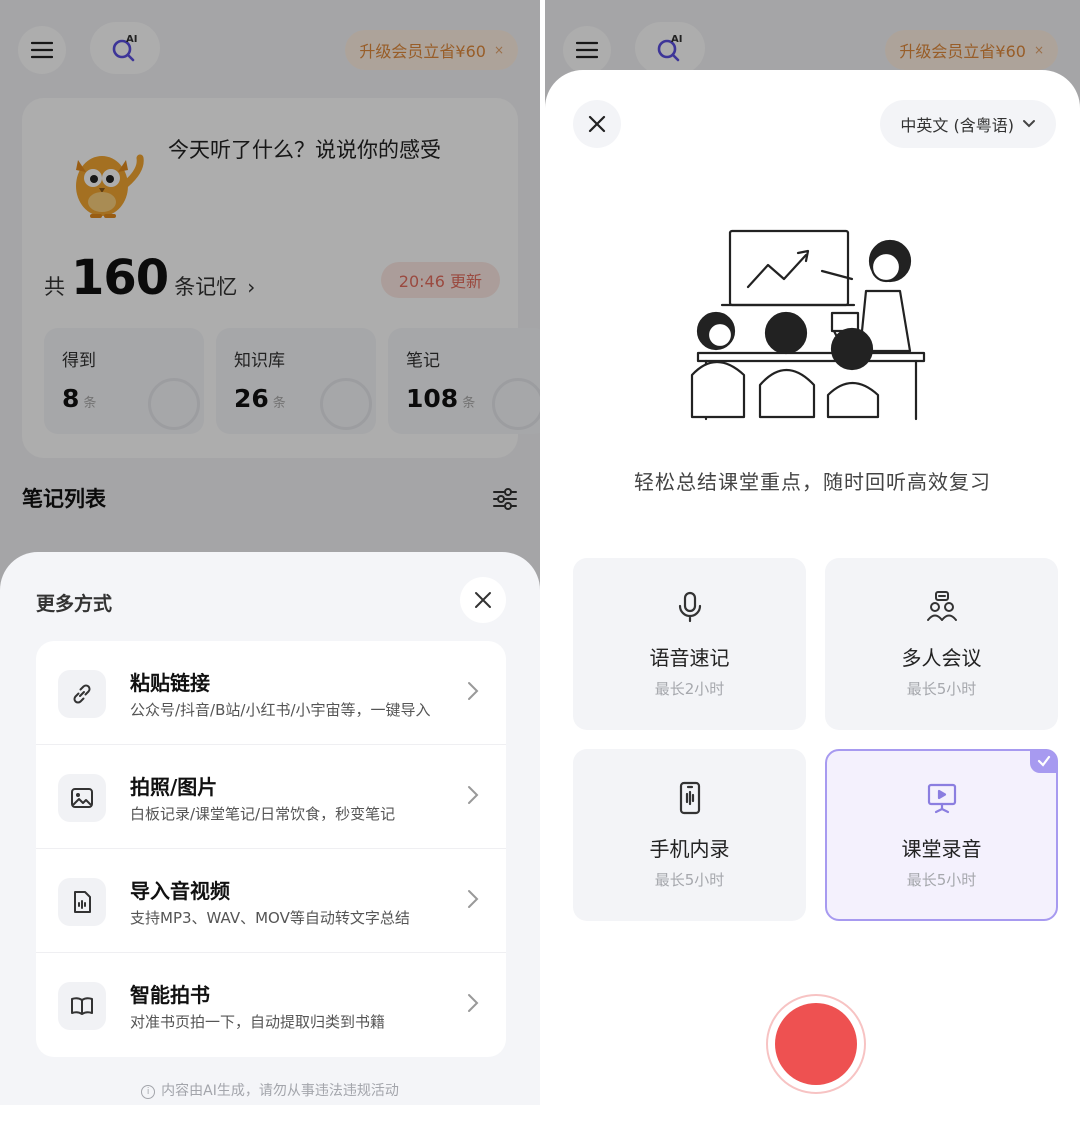 The image size is (1080, 1121). I want to click on option-description: 白板记录/课堂笔记/日常饮食，秒变笔记, so click(263, 814).